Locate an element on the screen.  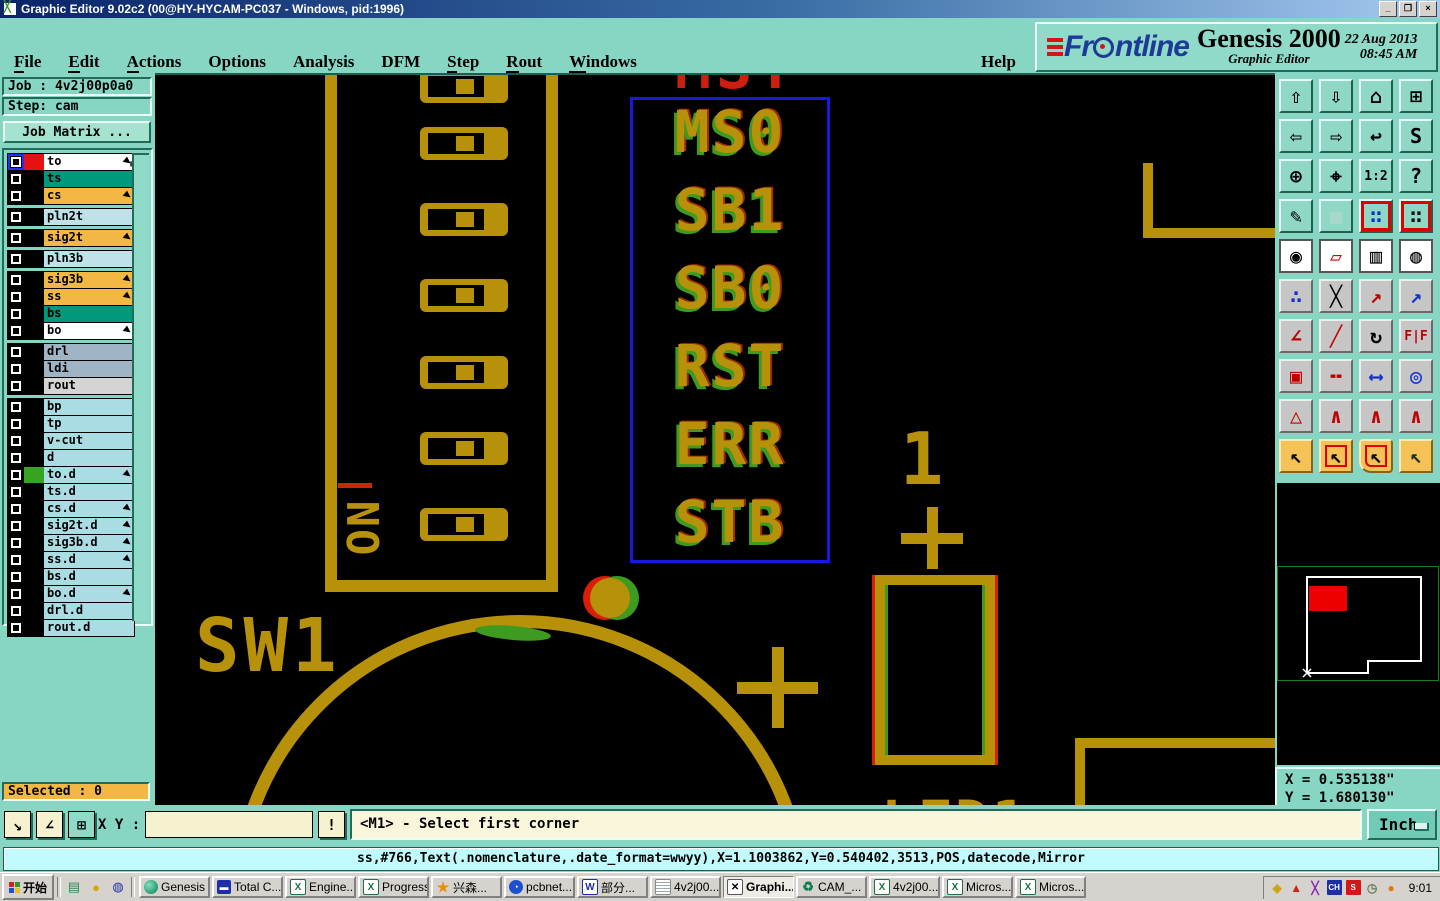
layer-row-drl: drl is located at coordinates (71, 352).